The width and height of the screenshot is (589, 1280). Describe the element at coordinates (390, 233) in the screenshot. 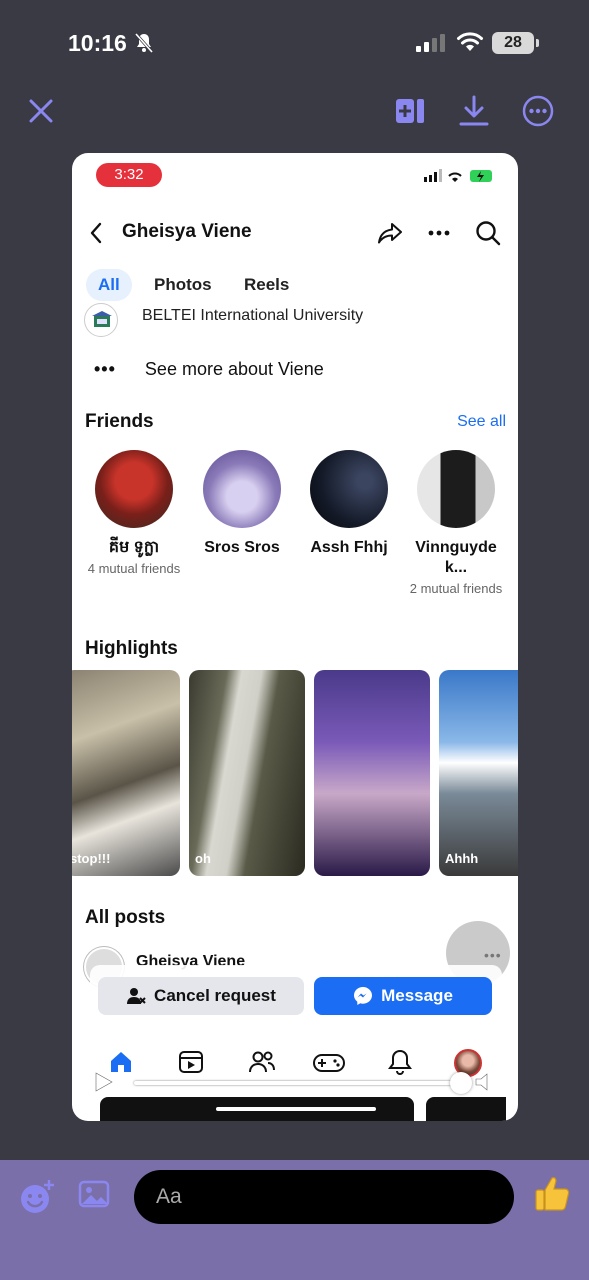

I see `share-icon` at that location.